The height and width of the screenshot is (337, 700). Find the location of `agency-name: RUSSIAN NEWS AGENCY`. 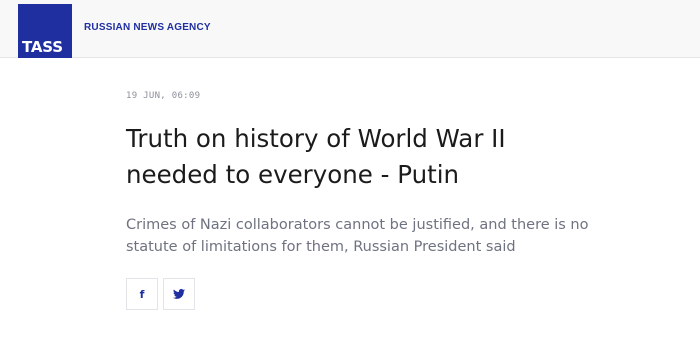

agency-name: RUSSIAN NEWS AGENCY is located at coordinates (147, 27).